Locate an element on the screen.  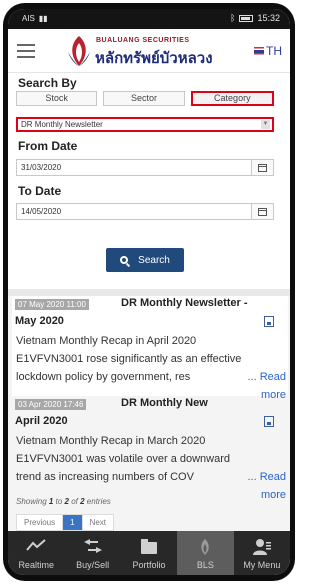
tab-category: Category is located at coordinates (232, 98).